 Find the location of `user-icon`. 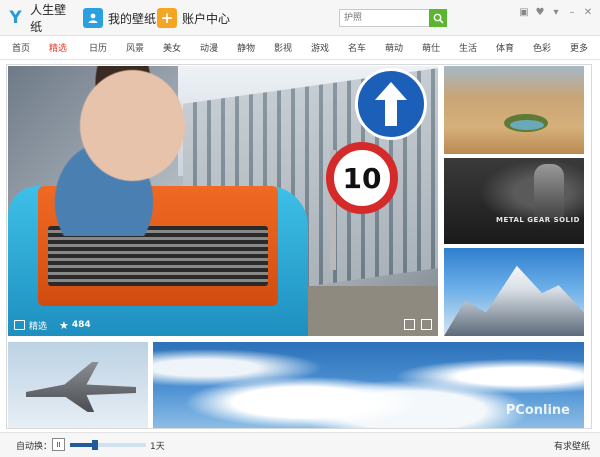

user-icon is located at coordinates (93, 18).